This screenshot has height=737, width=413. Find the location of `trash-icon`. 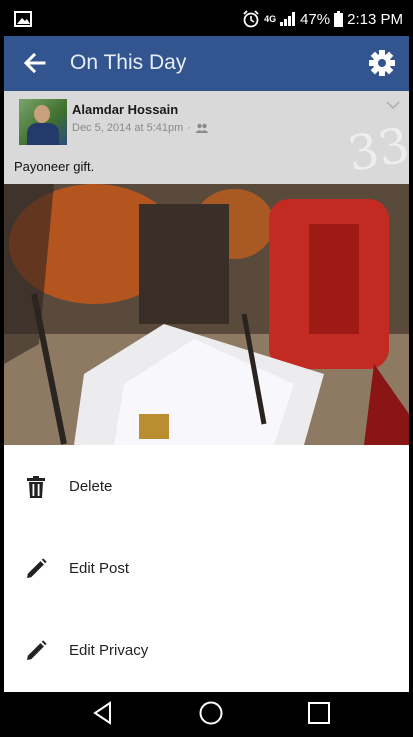

trash-icon is located at coordinates (36, 487).